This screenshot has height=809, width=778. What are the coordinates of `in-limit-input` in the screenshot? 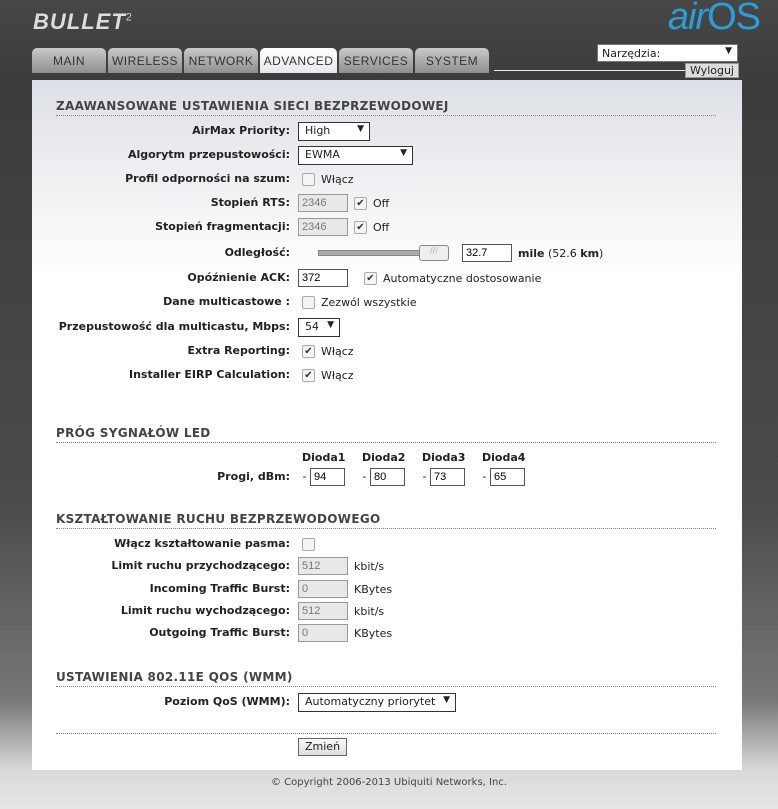 It's located at (323, 566).